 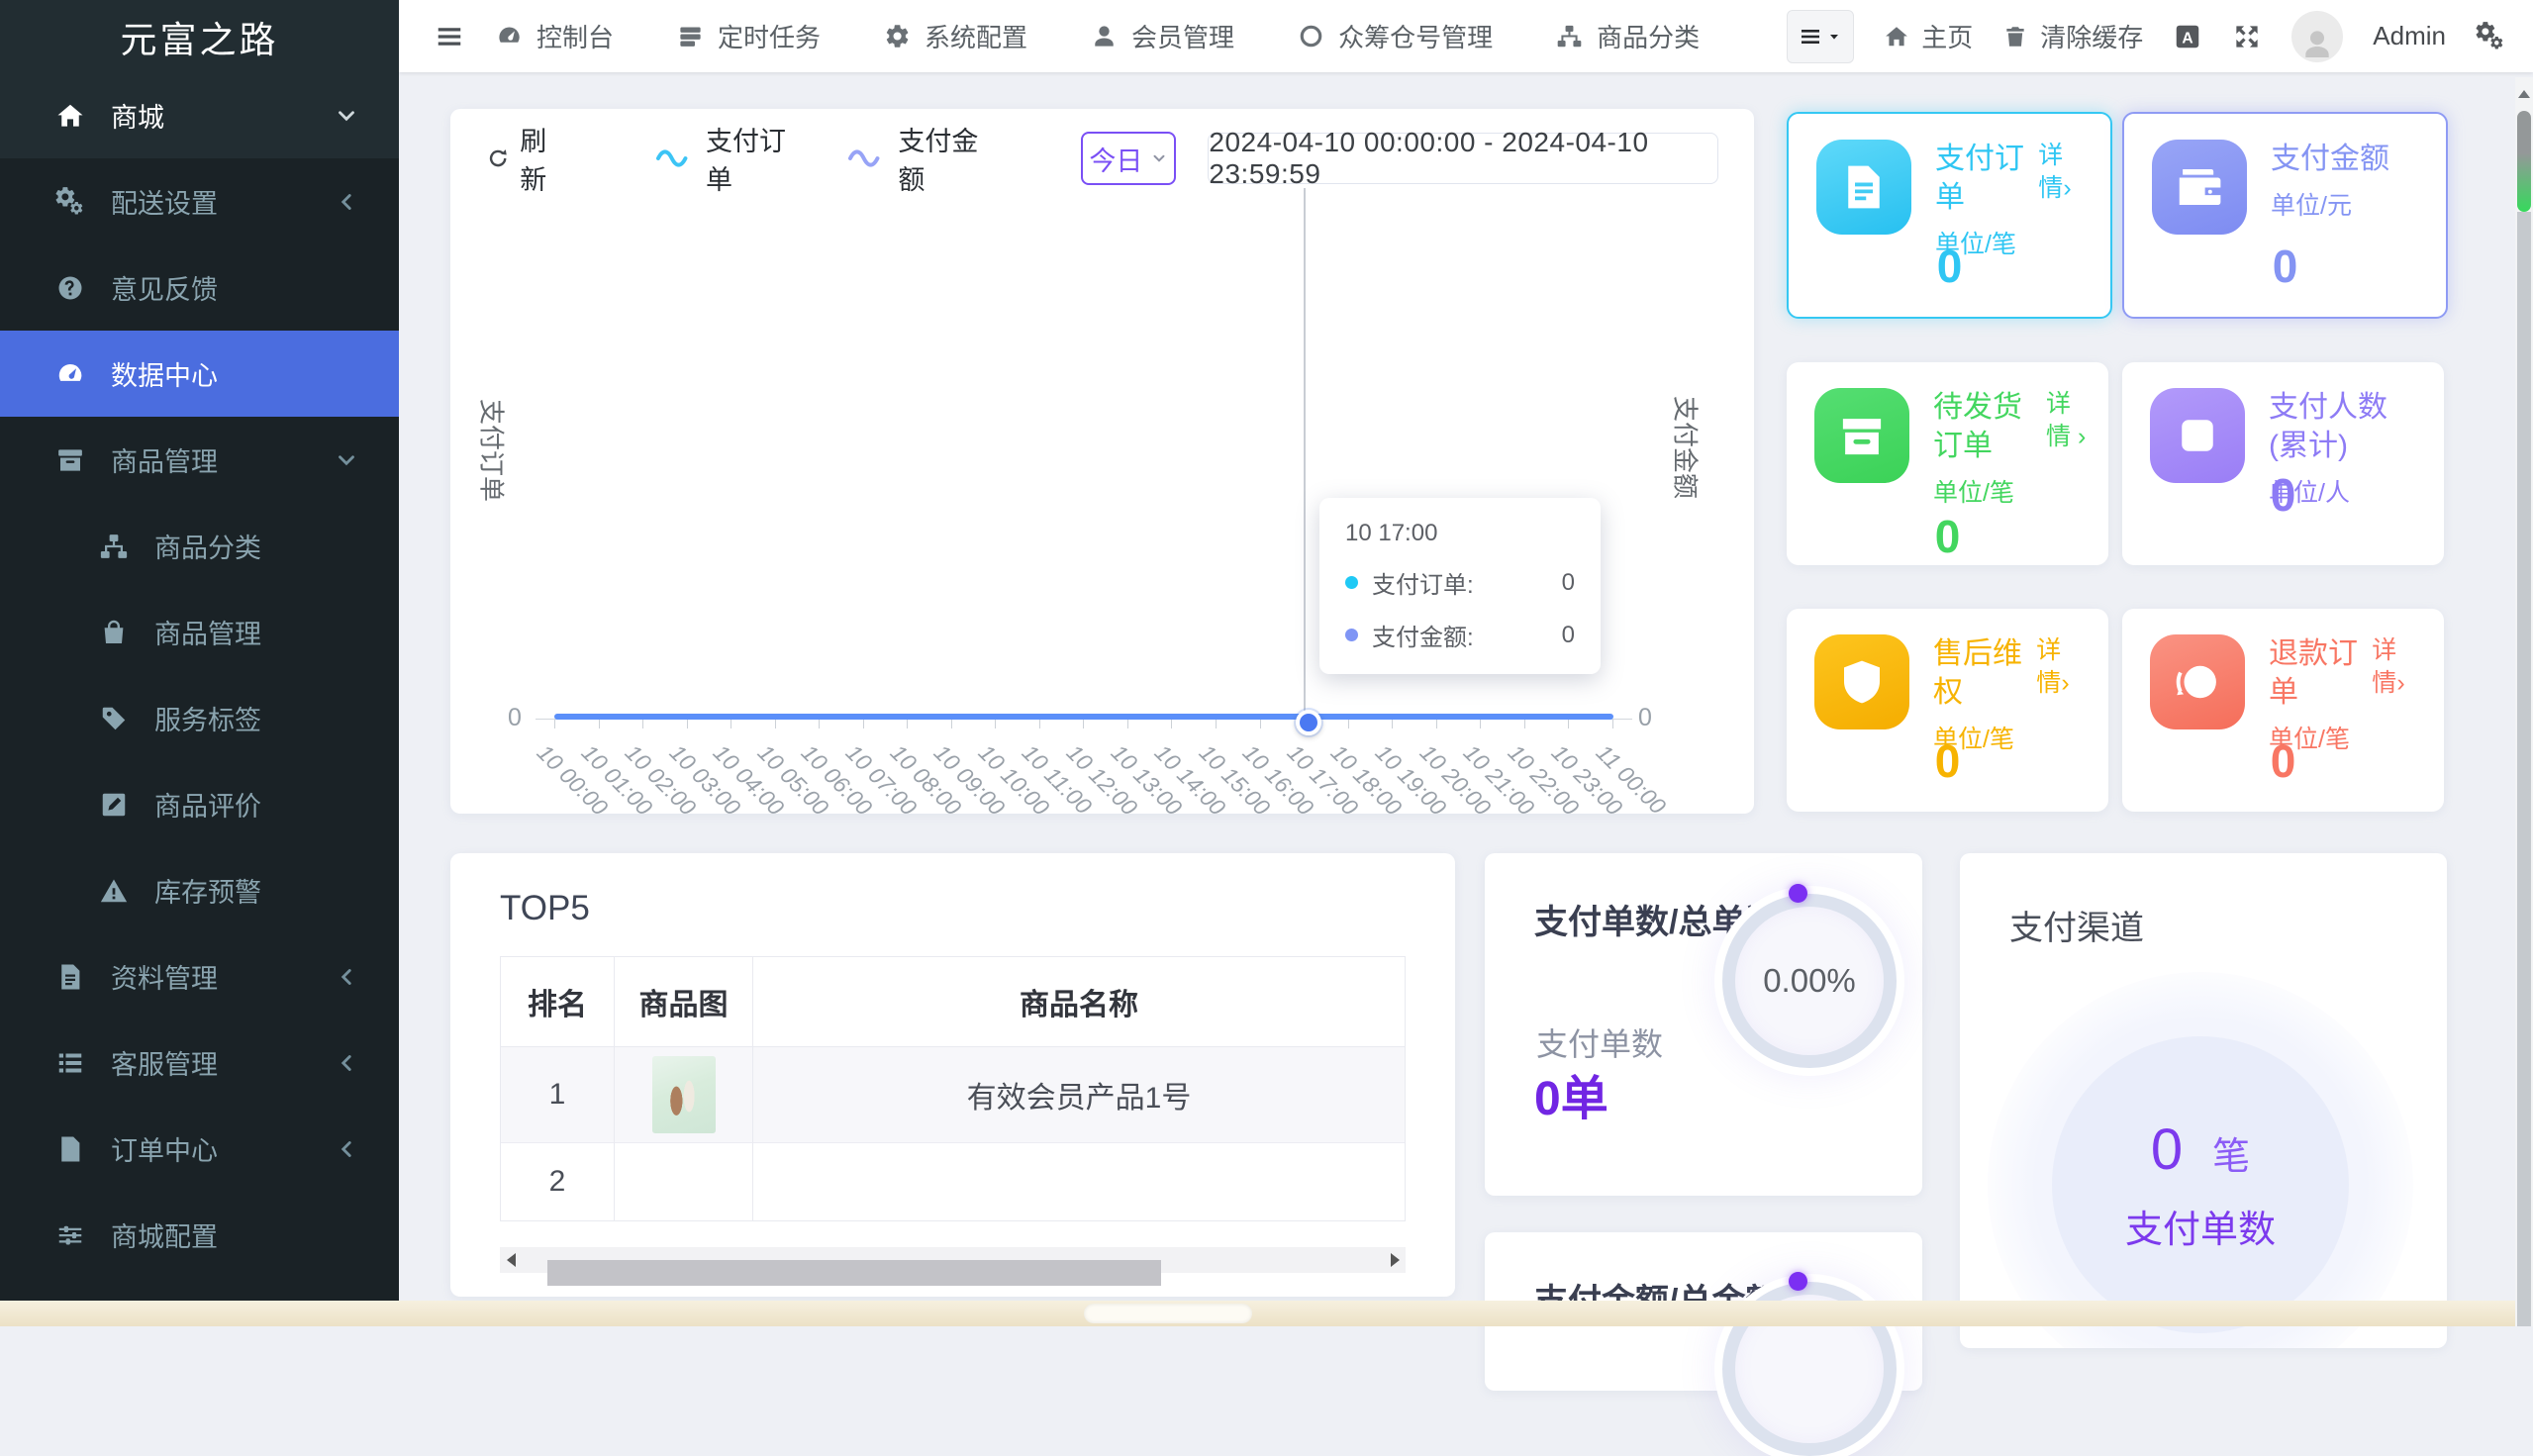 I want to click on topnav-crowdfunding-management: 众筹仓号管理, so click(x=1395, y=36).